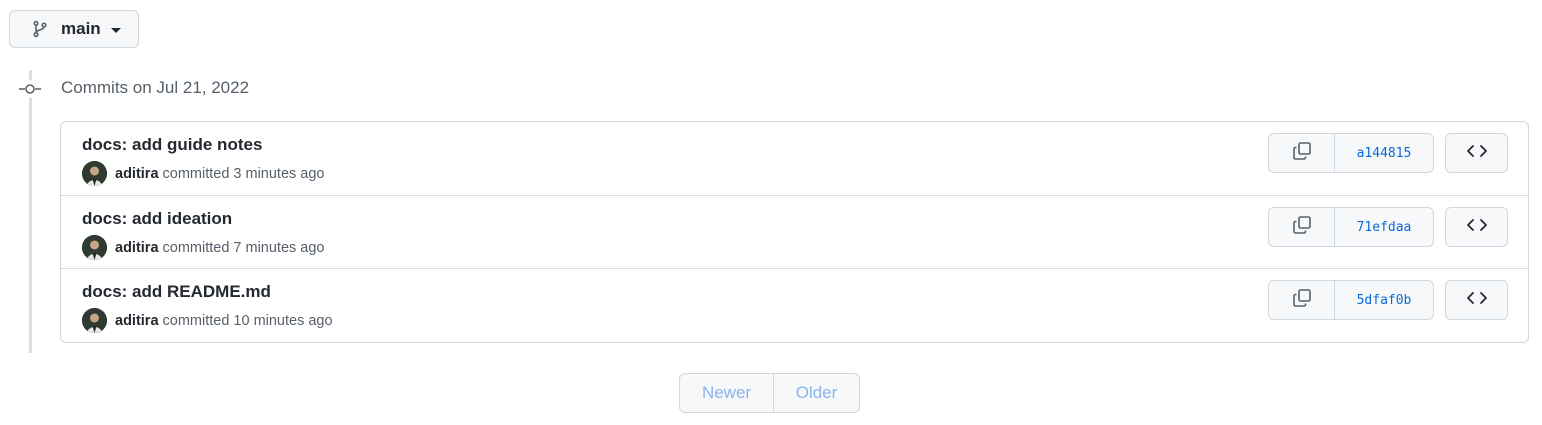 Image resolution: width=1542 pixels, height=425 pixels. What do you see at coordinates (279, 173) in the screenshot?
I see `commit-time: 3 minutes ago` at bounding box center [279, 173].